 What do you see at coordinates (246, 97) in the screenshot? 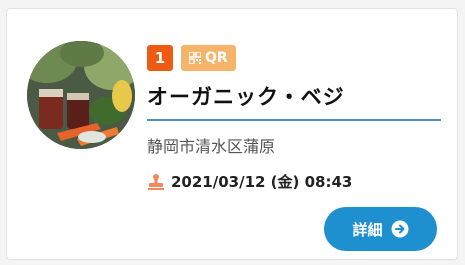
I see `shop-name: オーガニック・ベジ` at bounding box center [246, 97].